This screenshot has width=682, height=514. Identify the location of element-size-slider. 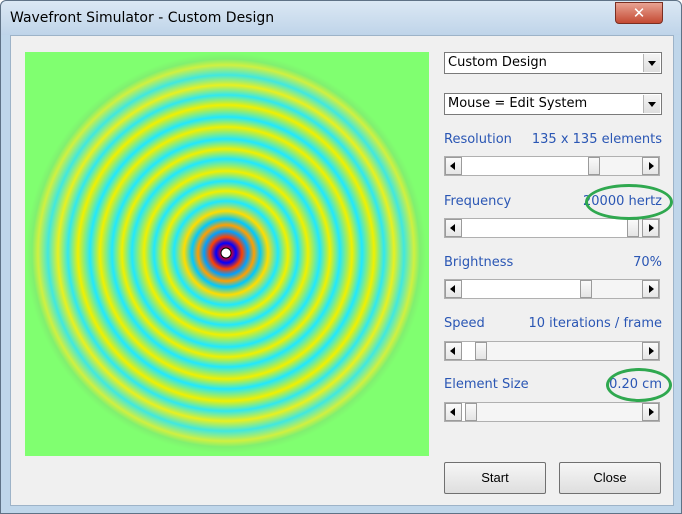
(552, 412).